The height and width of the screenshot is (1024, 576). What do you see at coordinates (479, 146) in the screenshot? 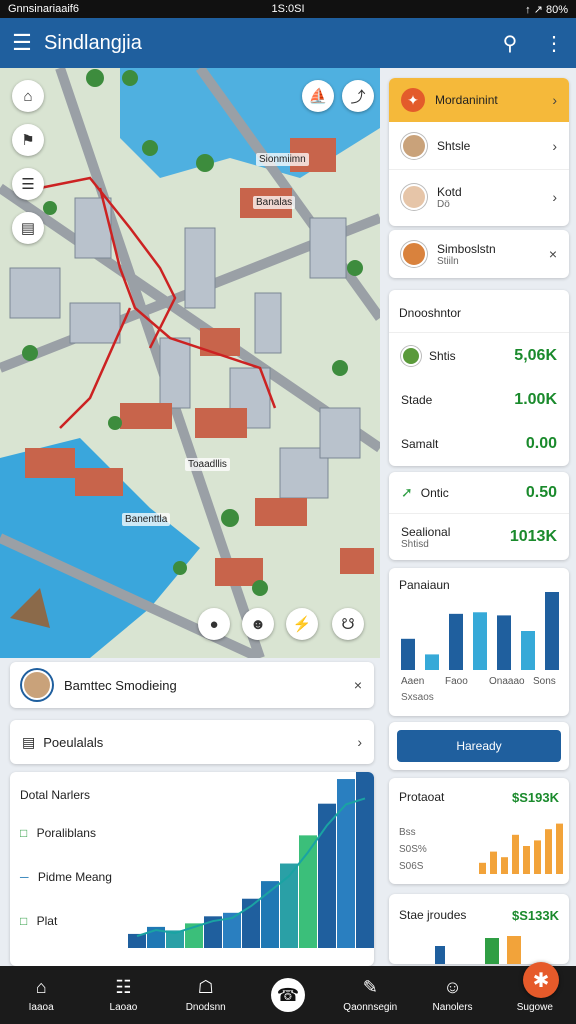
I see `contact-row: Shtsle ›` at bounding box center [479, 146].